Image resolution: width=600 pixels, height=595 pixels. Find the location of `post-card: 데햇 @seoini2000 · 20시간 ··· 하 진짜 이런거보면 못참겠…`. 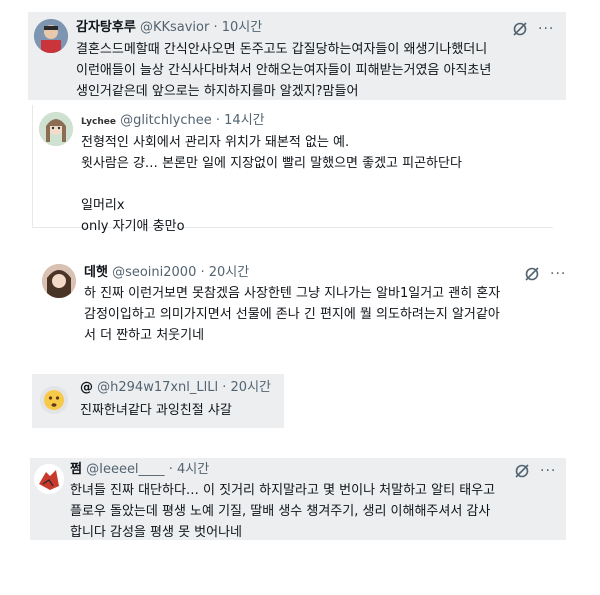

post-card: 데햇 @seoini2000 · 20시간 ··· 하 진짜 이런거보면 못참겠… is located at coordinates (303, 303).